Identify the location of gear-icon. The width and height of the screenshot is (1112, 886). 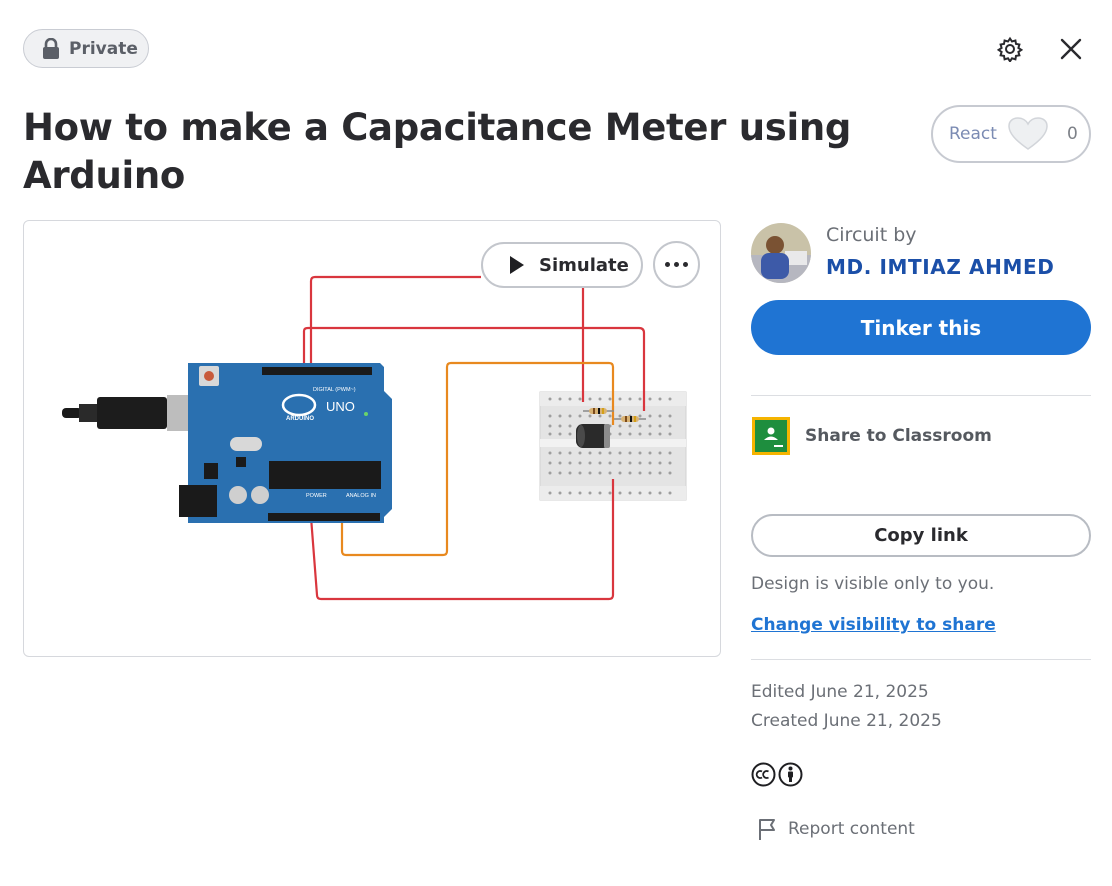
(1010, 49).